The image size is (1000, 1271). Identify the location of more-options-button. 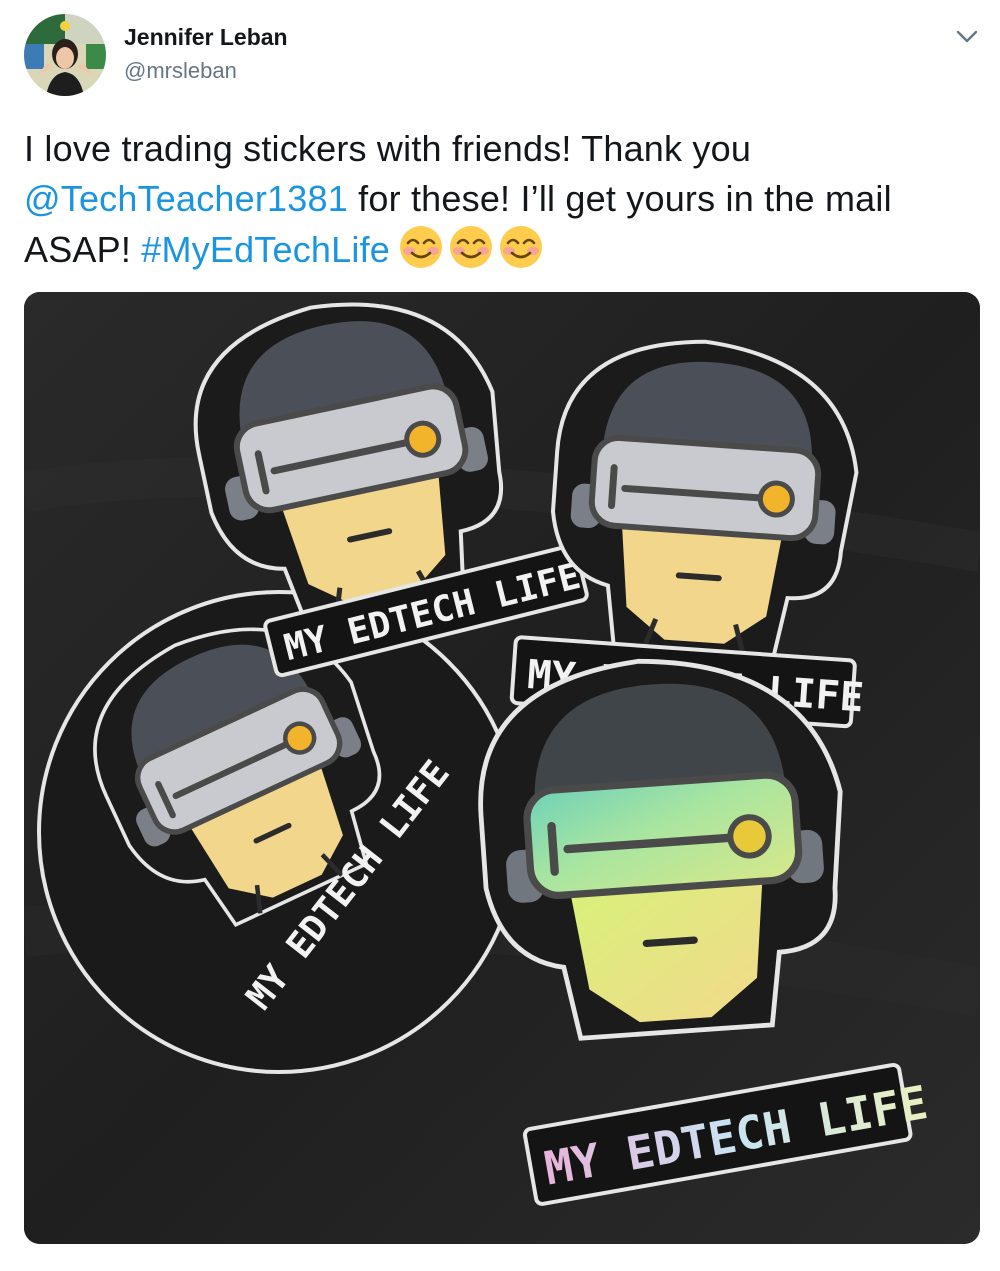
(967, 37).